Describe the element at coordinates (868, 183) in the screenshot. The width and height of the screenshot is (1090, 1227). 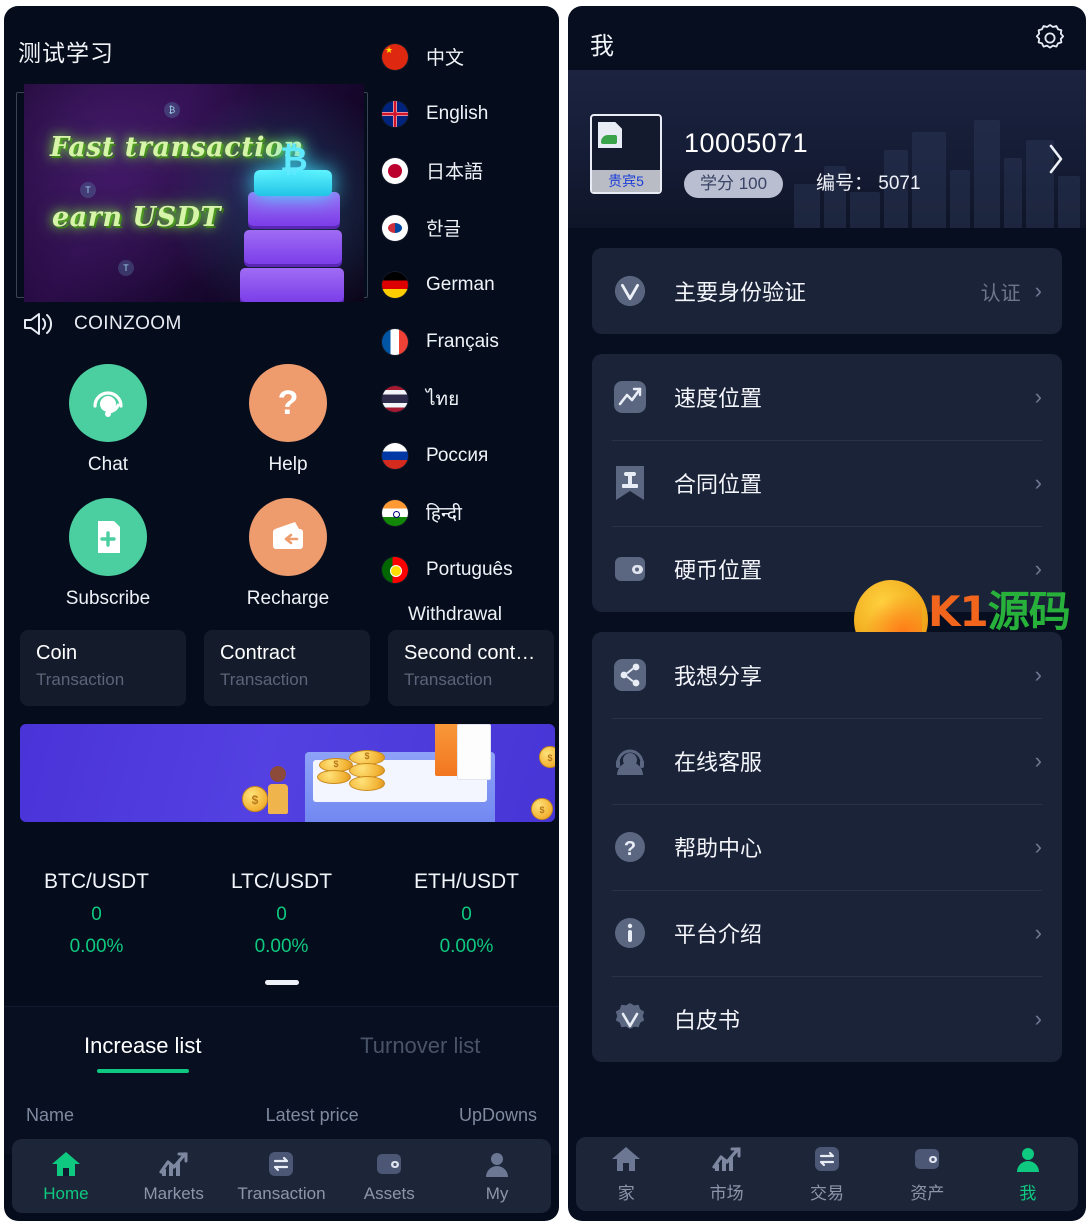
I see `user-number: 编号： 5071` at that location.